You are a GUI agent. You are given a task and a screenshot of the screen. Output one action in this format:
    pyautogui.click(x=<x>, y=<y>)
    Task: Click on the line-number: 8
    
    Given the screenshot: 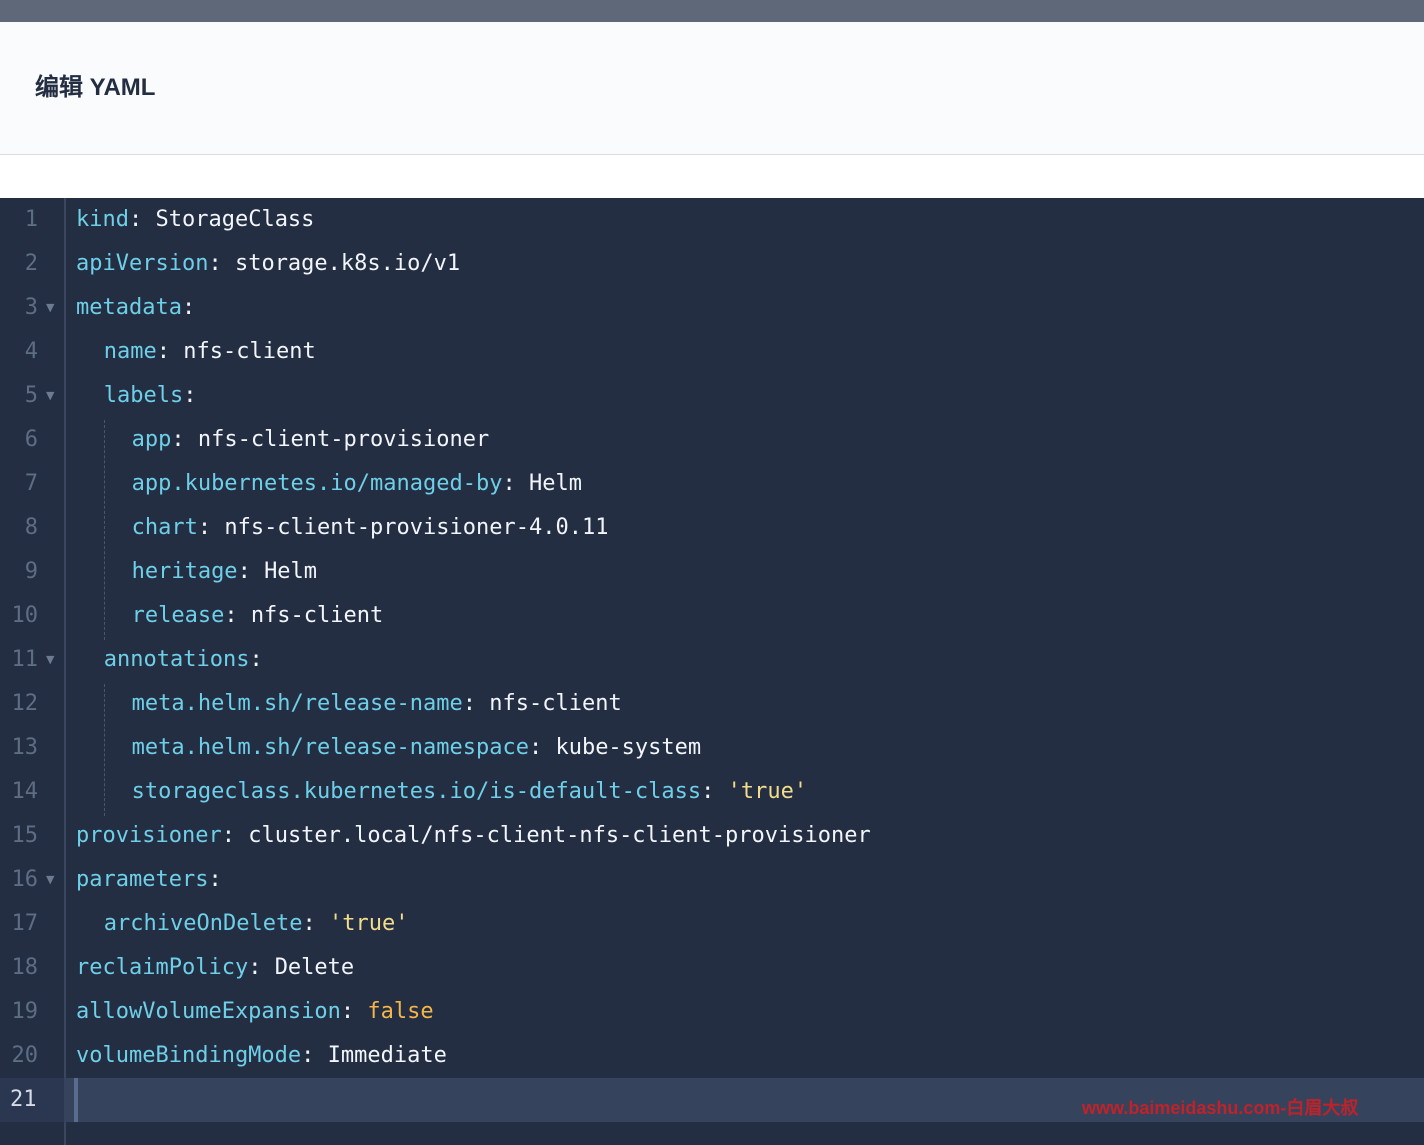 What is the action you would take?
    pyautogui.click(x=31, y=527)
    